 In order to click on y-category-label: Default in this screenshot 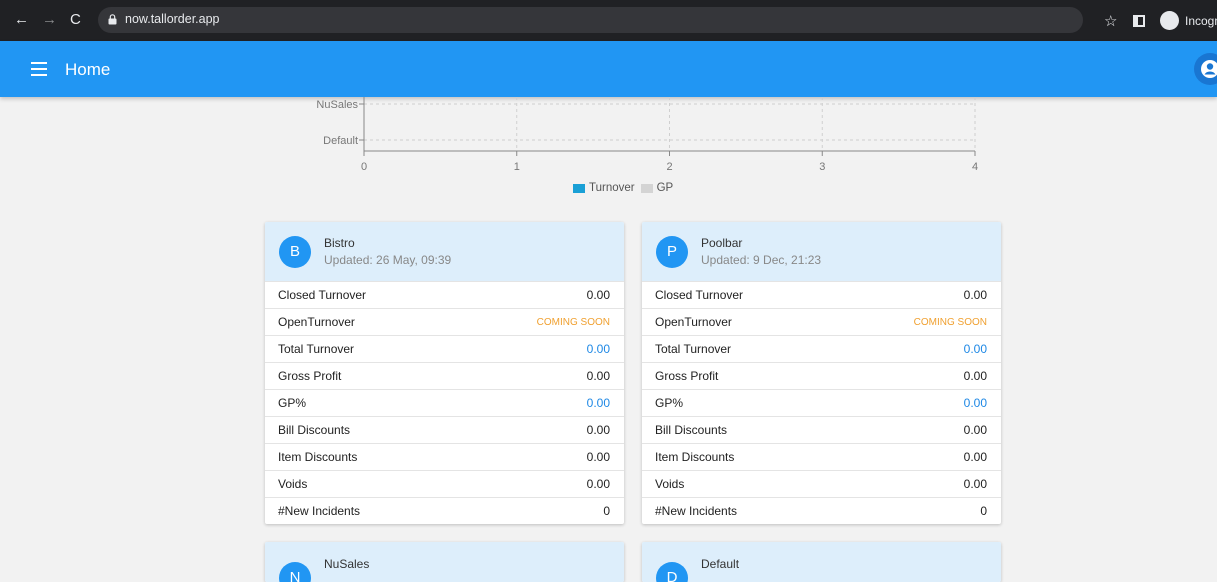, I will do `click(340, 141)`.